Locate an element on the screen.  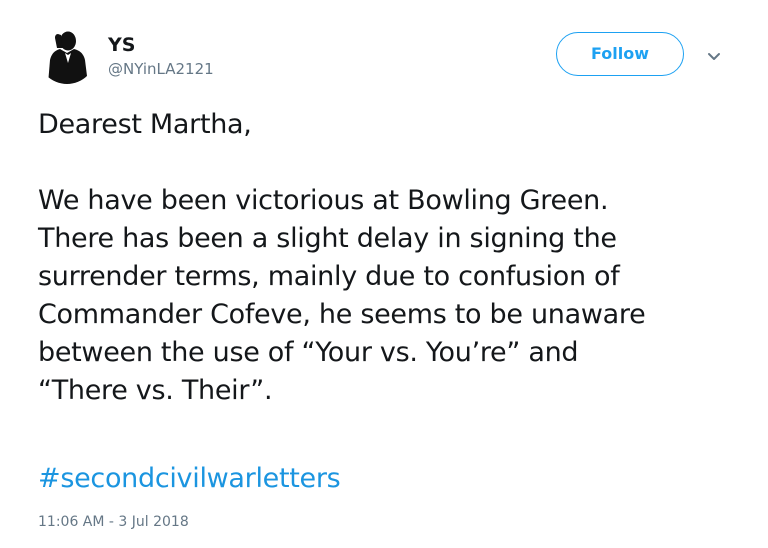
avatar is located at coordinates (67, 55).